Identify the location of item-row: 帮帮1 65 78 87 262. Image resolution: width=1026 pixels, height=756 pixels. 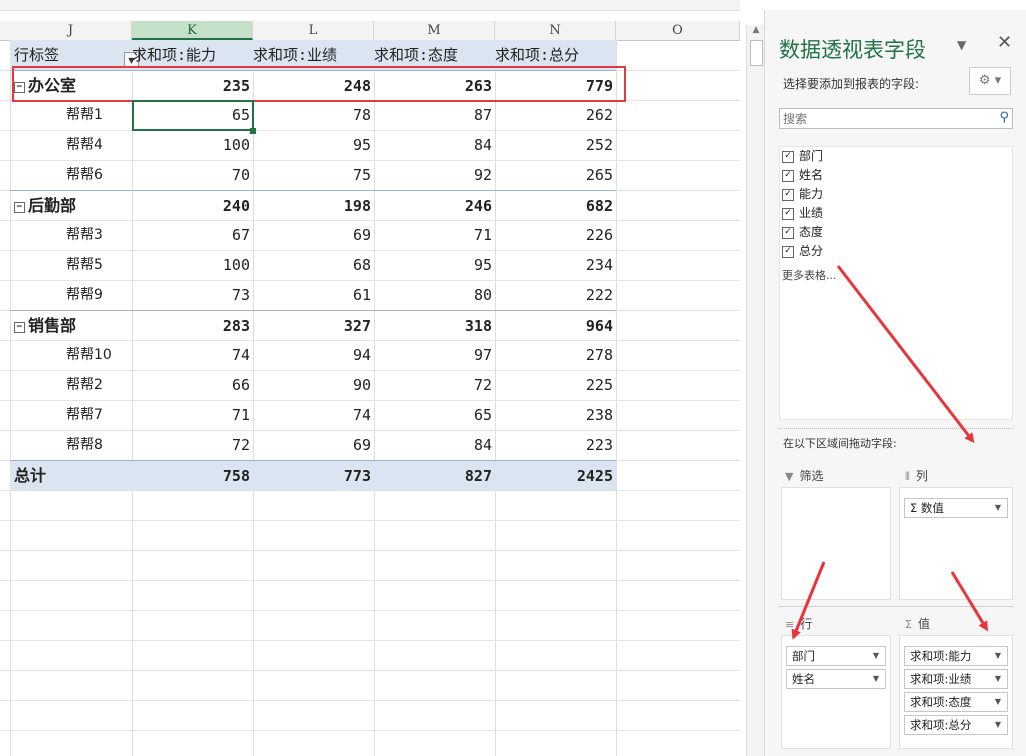
(313, 115).